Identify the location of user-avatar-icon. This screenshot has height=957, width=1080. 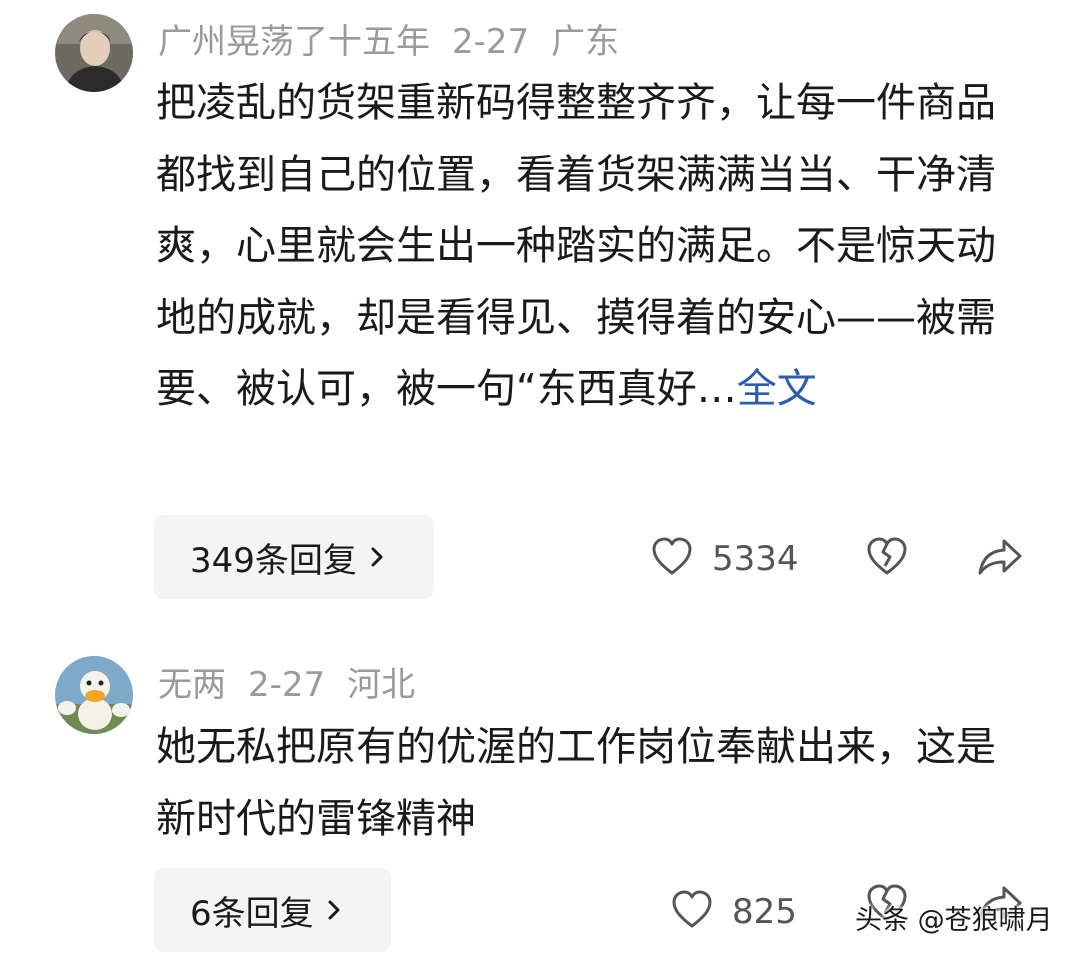
(94, 53).